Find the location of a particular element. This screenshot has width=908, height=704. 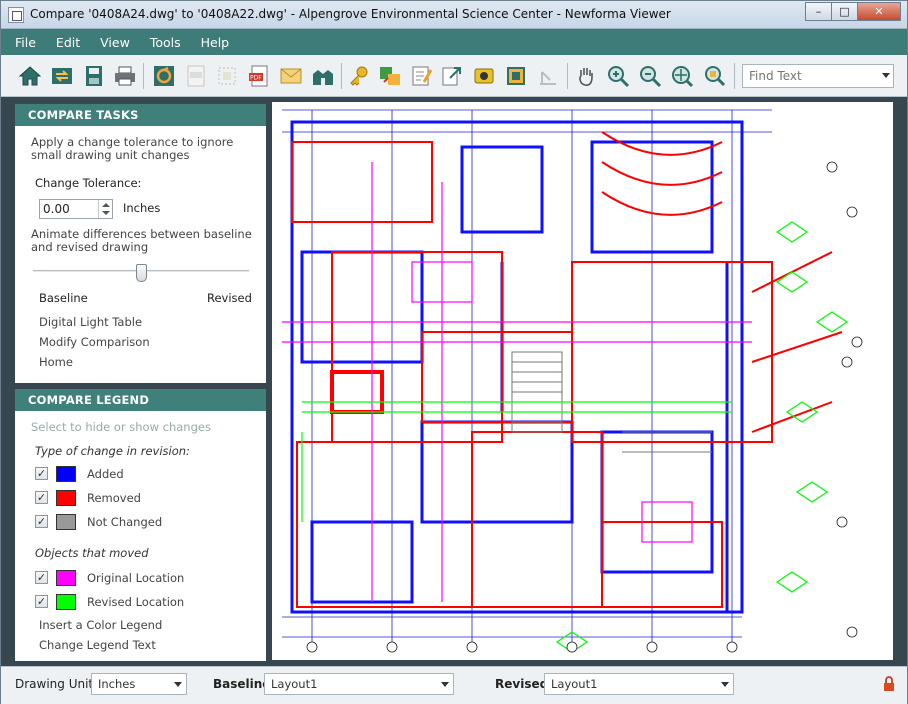

pdf-button is located at coordinates (196, 76).